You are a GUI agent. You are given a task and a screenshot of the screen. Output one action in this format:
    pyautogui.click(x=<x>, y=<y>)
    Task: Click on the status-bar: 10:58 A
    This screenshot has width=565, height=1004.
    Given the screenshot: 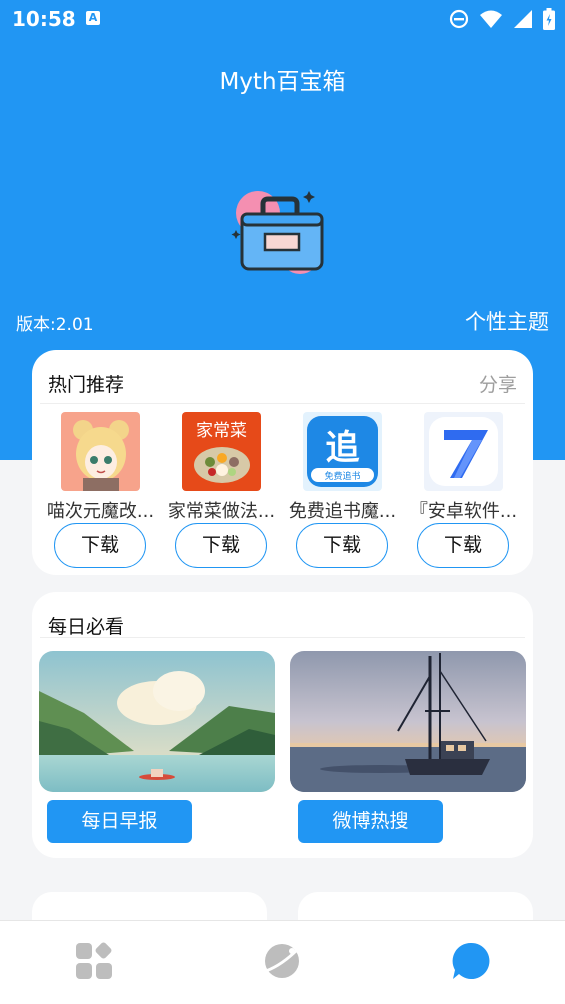 What is the action you would take?
    pyautogui.click(x=282, y=19)
    